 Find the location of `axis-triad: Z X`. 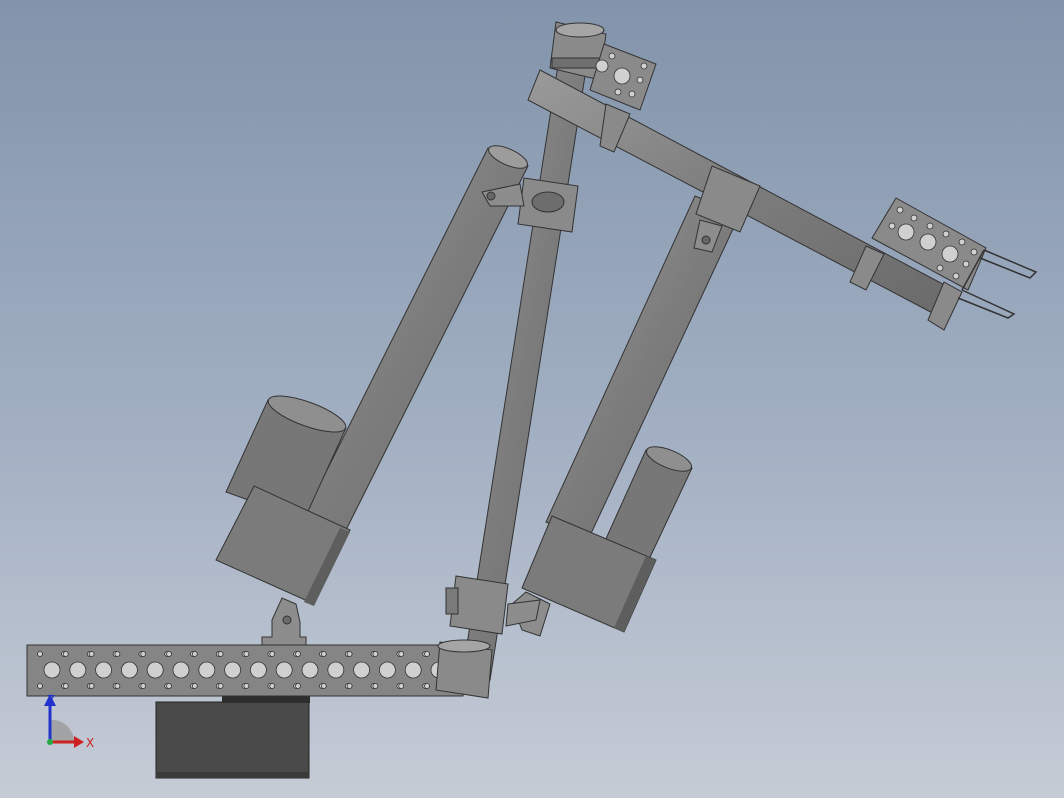

axis-triad: Z X is located at coordinates (69, 721).